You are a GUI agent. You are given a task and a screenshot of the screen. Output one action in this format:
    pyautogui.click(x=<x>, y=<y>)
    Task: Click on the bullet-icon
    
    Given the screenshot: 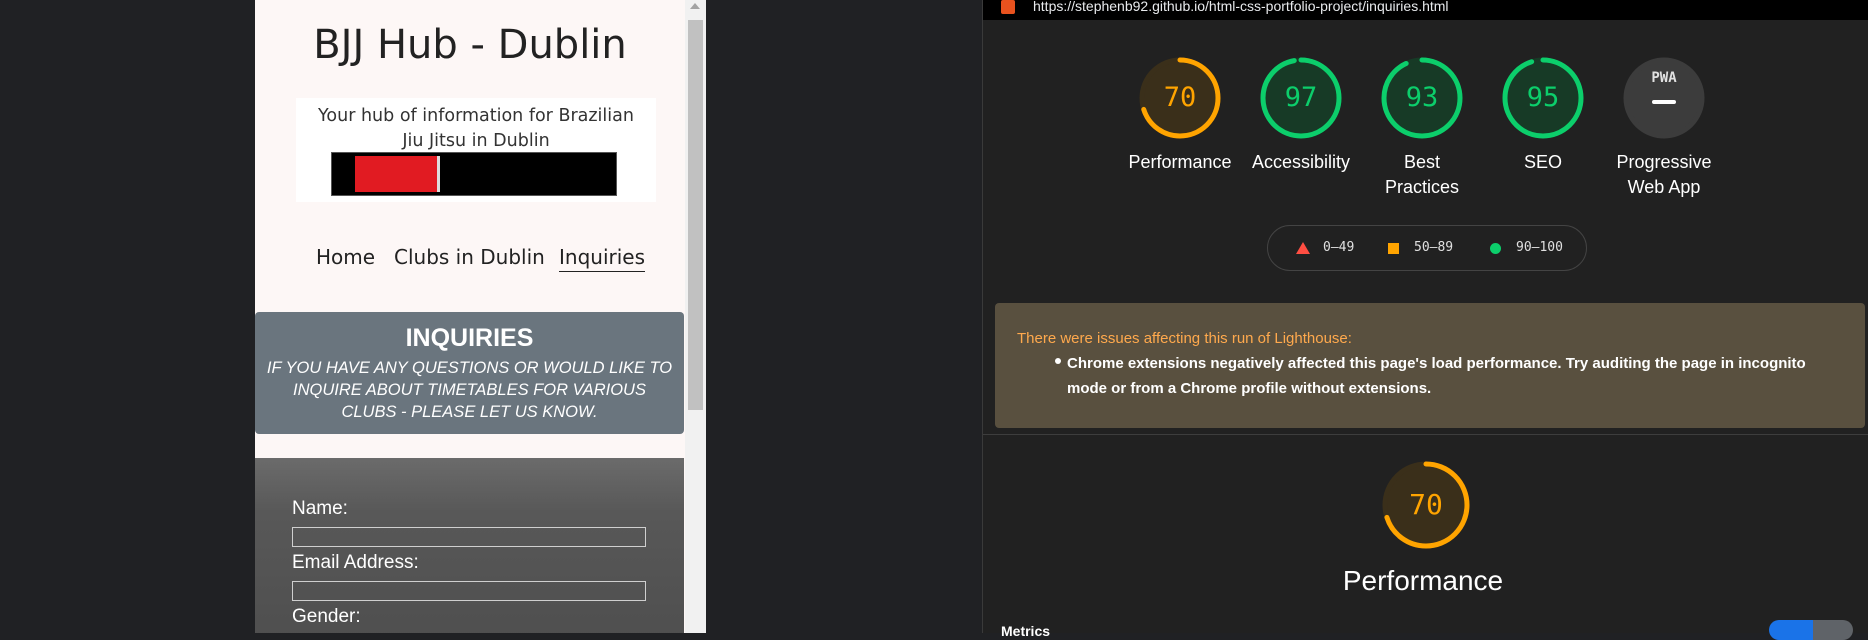 What is the action you would take?
    pyautogui.click(x=1058, y=361)
    